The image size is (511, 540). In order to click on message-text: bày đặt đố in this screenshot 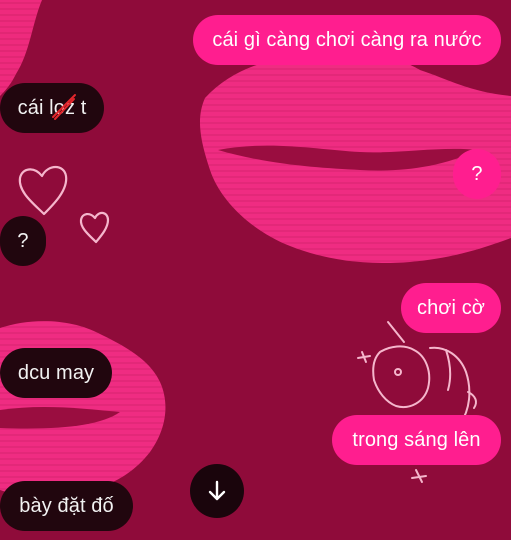, I will do `click(66, 505)`.